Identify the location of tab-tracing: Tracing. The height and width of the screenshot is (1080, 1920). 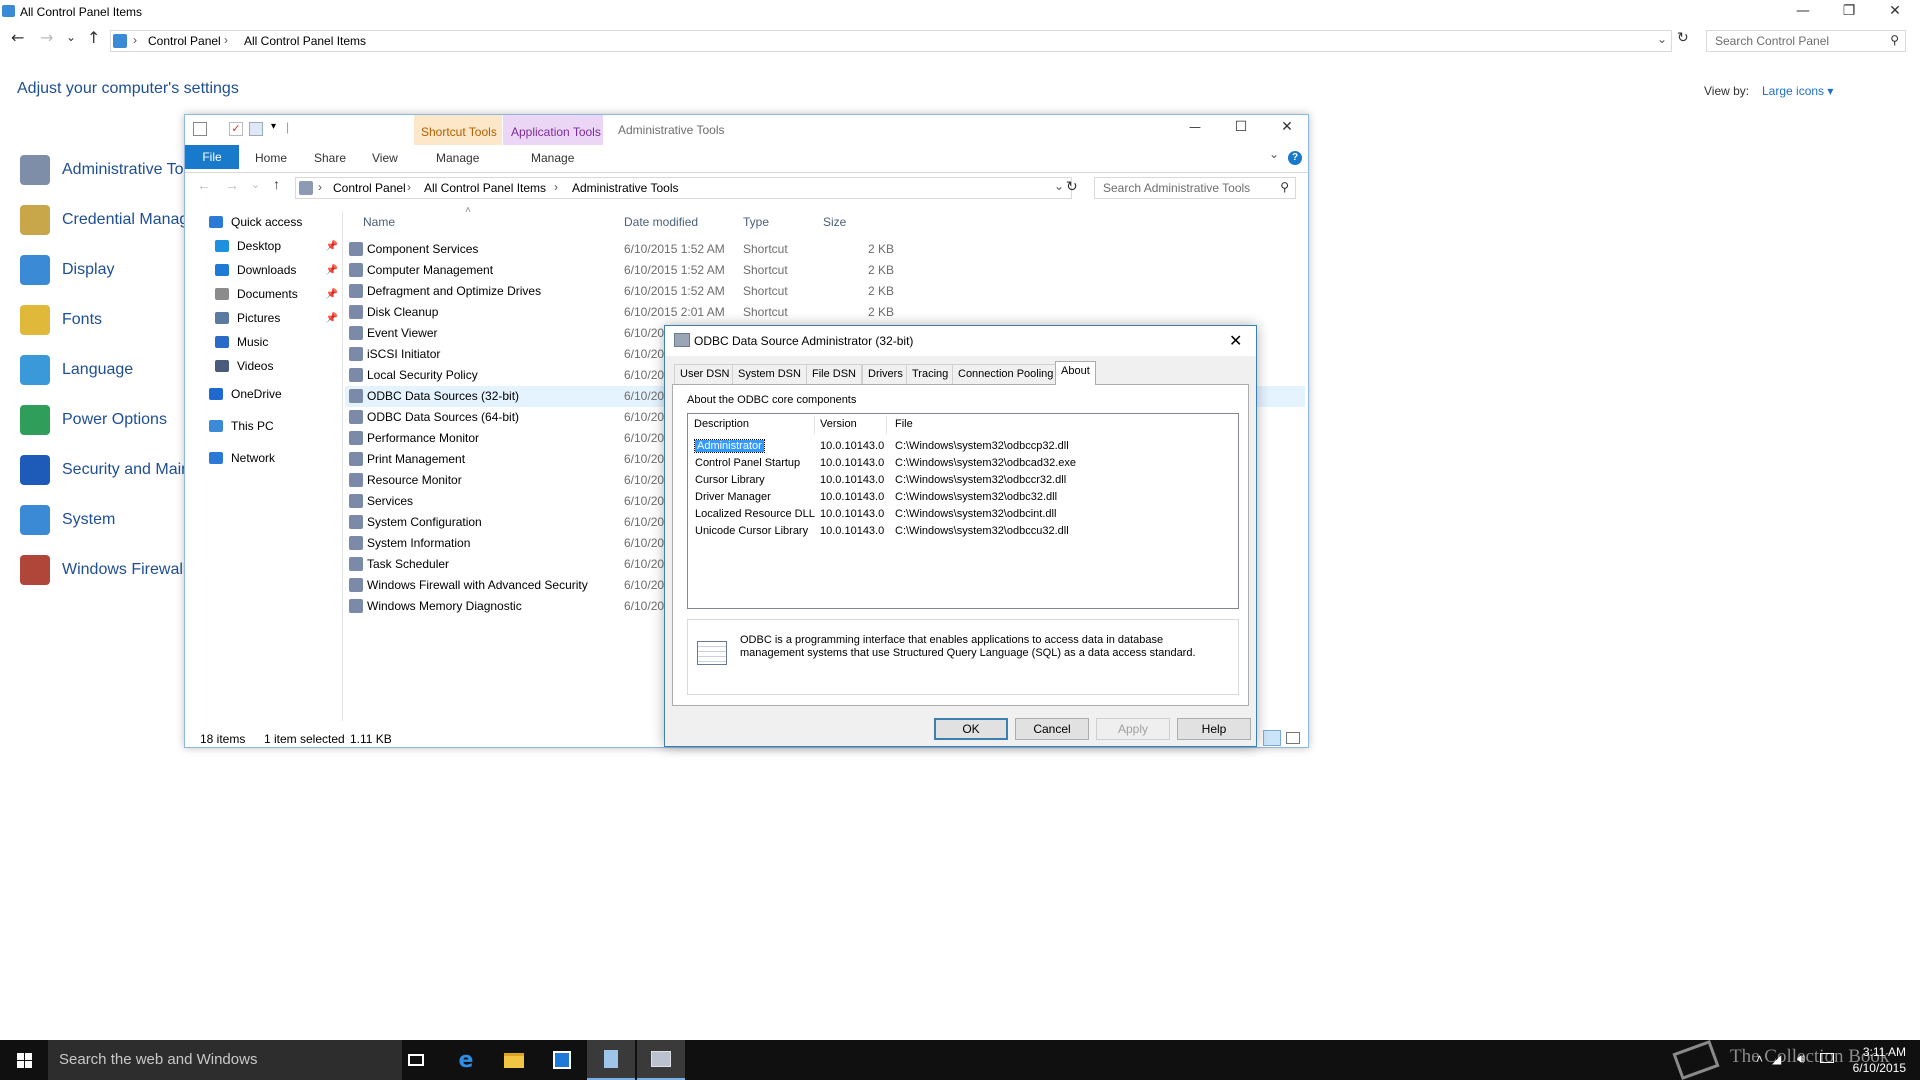
(930, 374).